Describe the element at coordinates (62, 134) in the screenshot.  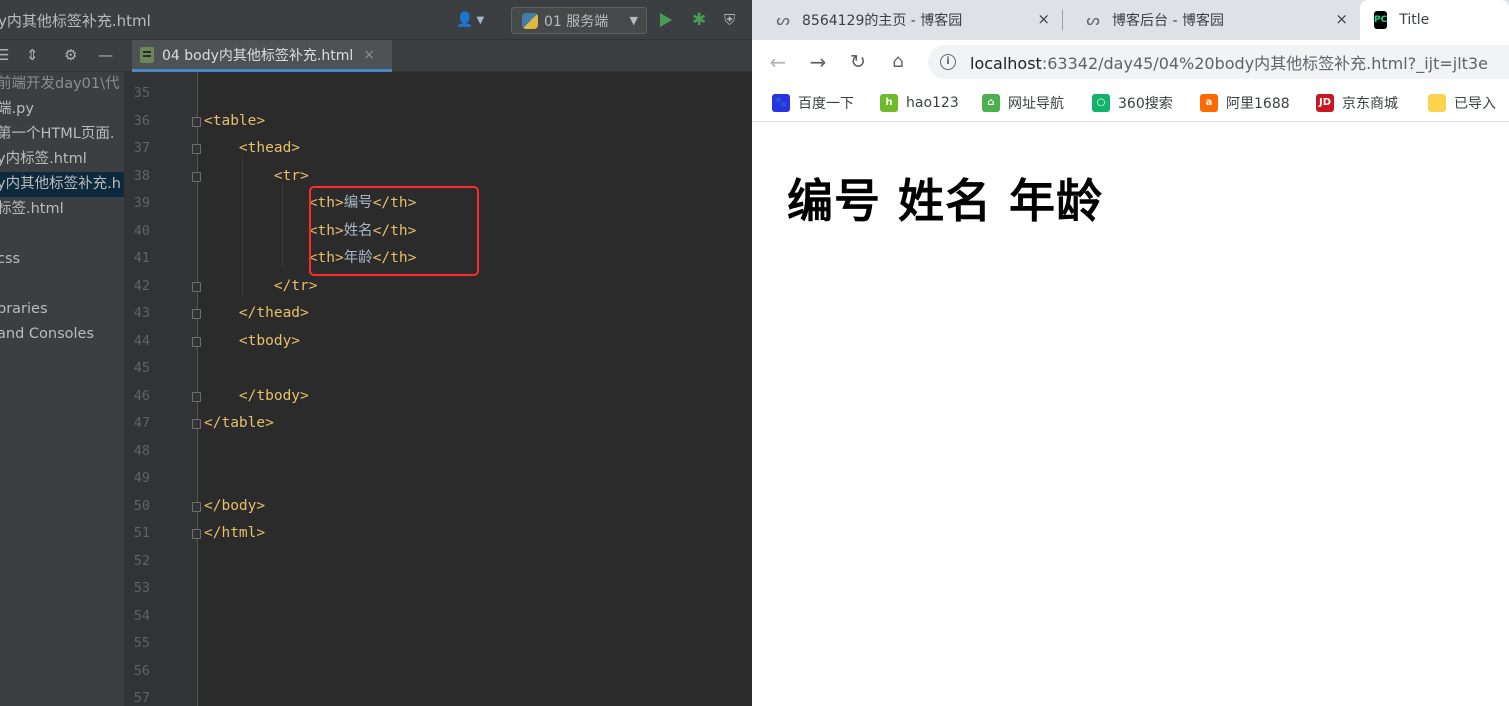
I see `project-tree-item: 第一个HTML页面.` at that location.